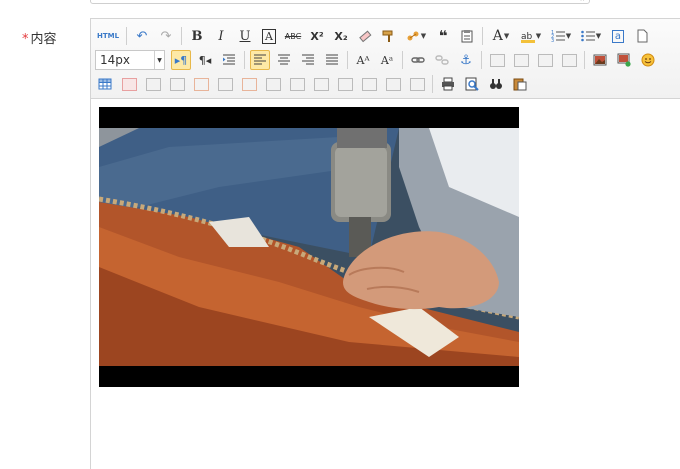 This screenshot has width=680, height=469. What do you see at coordinates (229, 60) in the screenshot?
I see `indent-icon` at bounding box center [229, 60].